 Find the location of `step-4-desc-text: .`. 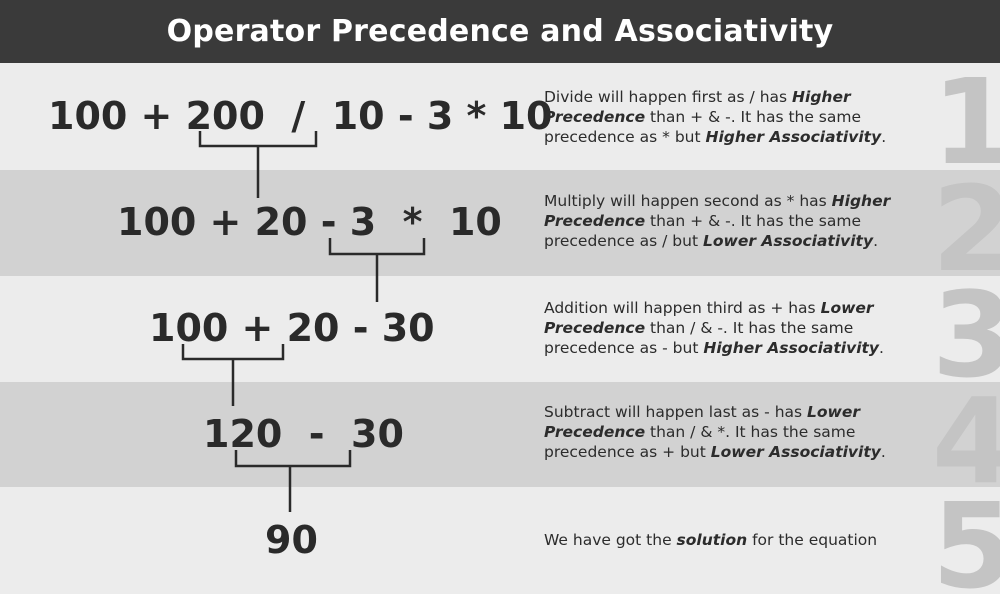

step-4-desc-text: . is located at coordinates (883, 452).